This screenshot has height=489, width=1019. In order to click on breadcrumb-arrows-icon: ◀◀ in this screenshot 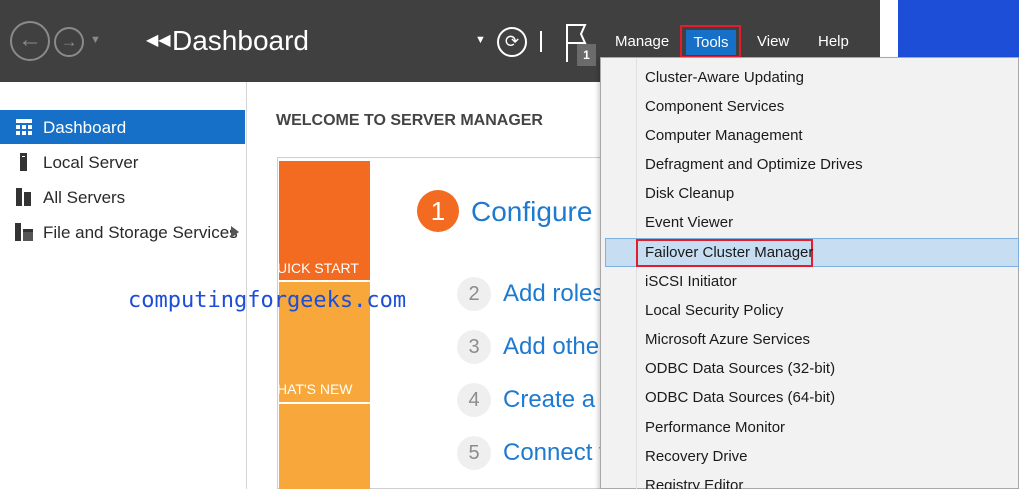, I will do `click(158, 39)`.